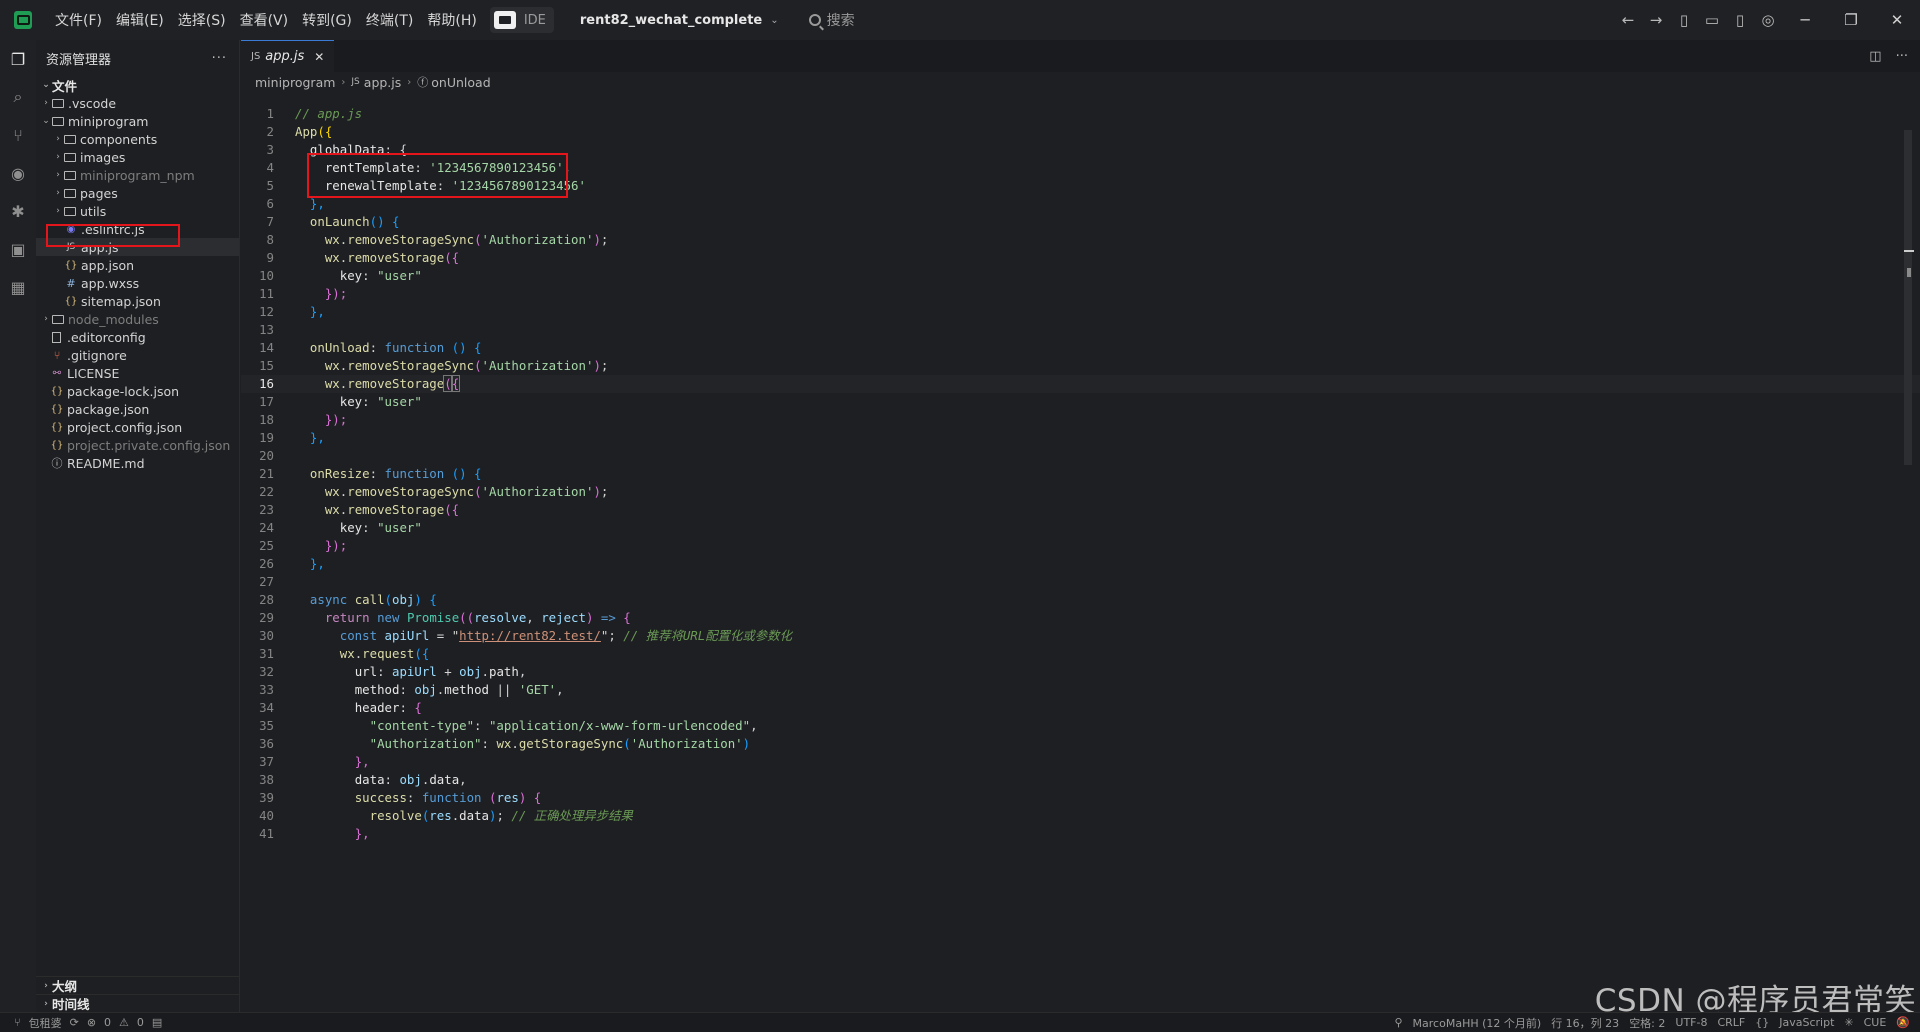 This screenshot has width=1920, height=1032. Describe the element at coordinates (327, 20) in the screenshot. I see `menu-goto: 转到(G)` at that location.